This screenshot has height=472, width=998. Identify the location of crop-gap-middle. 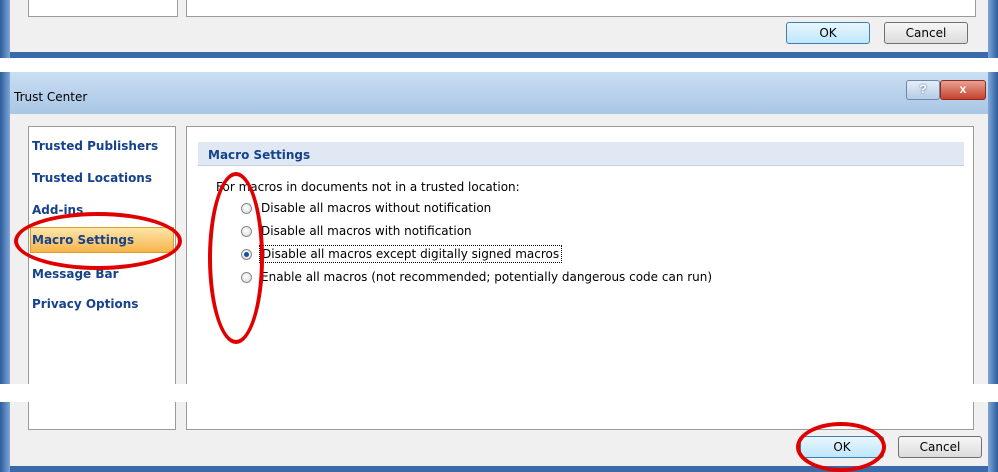
(499, 393).